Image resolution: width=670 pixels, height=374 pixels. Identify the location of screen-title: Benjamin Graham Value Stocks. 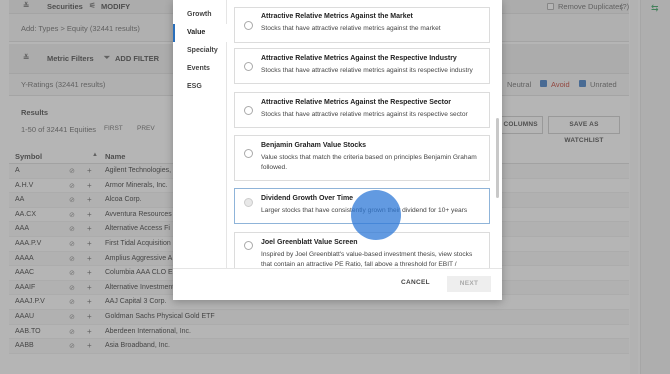
(314, 145).